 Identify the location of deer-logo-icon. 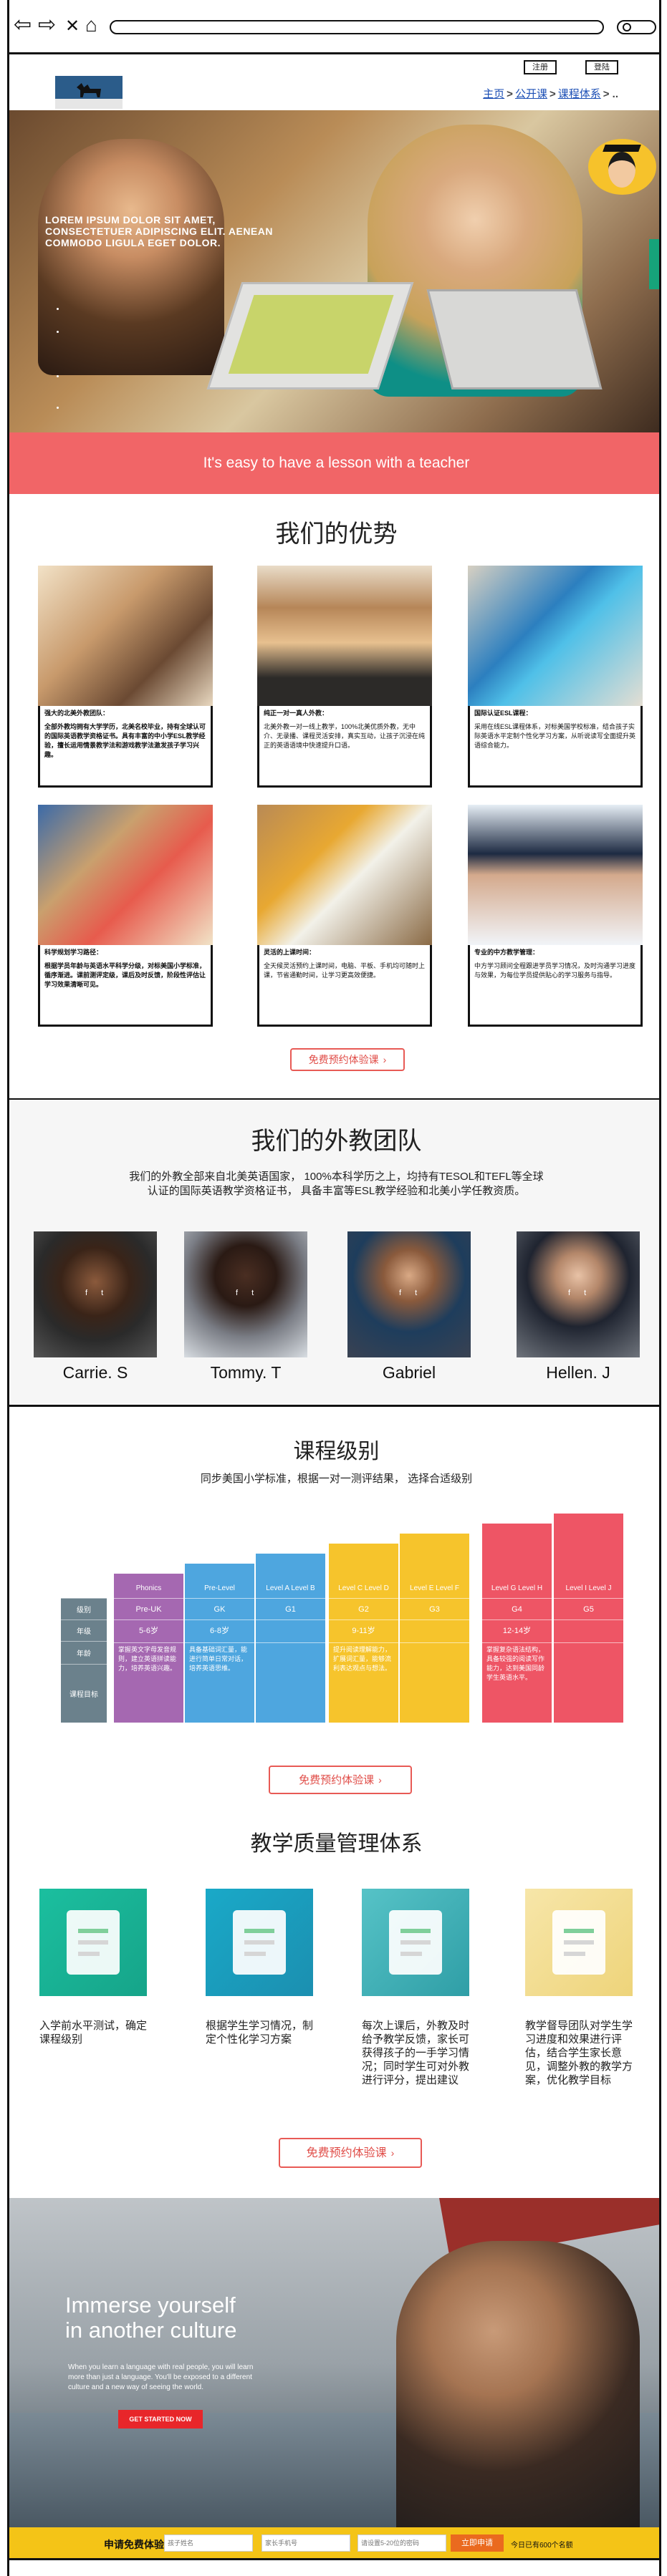
(89, 90).